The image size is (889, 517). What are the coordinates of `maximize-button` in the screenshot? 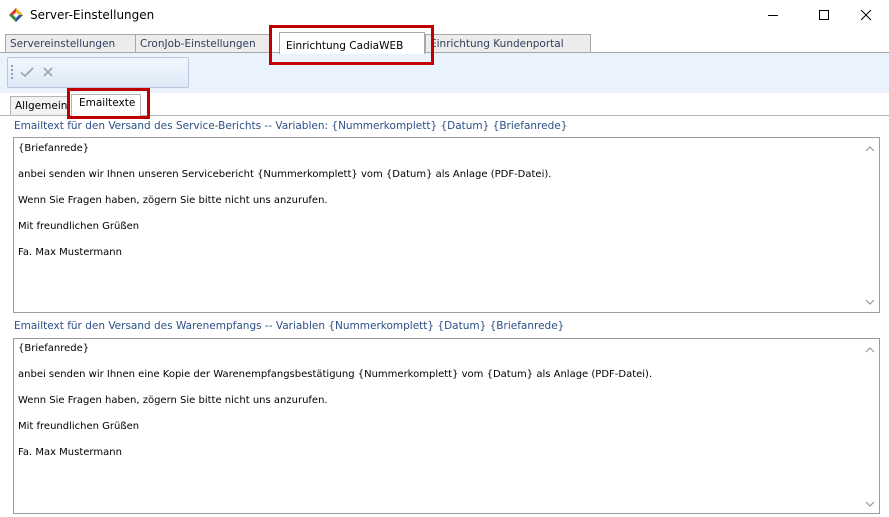 It's located at (824, 15).